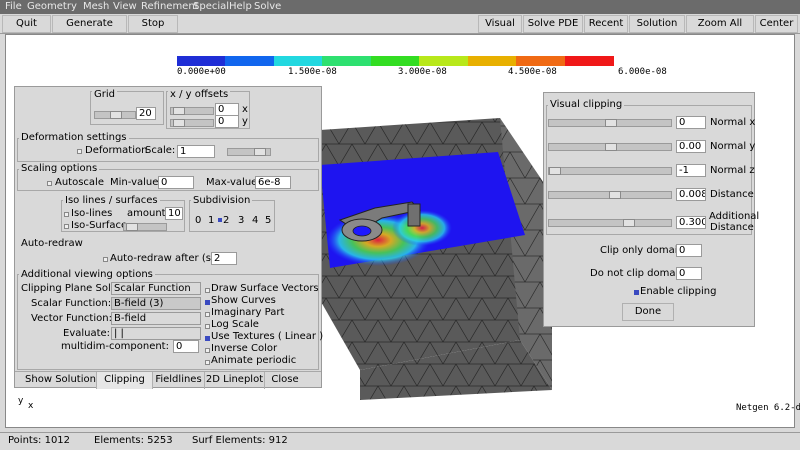 The image size is (800, 450). I want to click on tab-clipping: Clipping, so click(125, 380).